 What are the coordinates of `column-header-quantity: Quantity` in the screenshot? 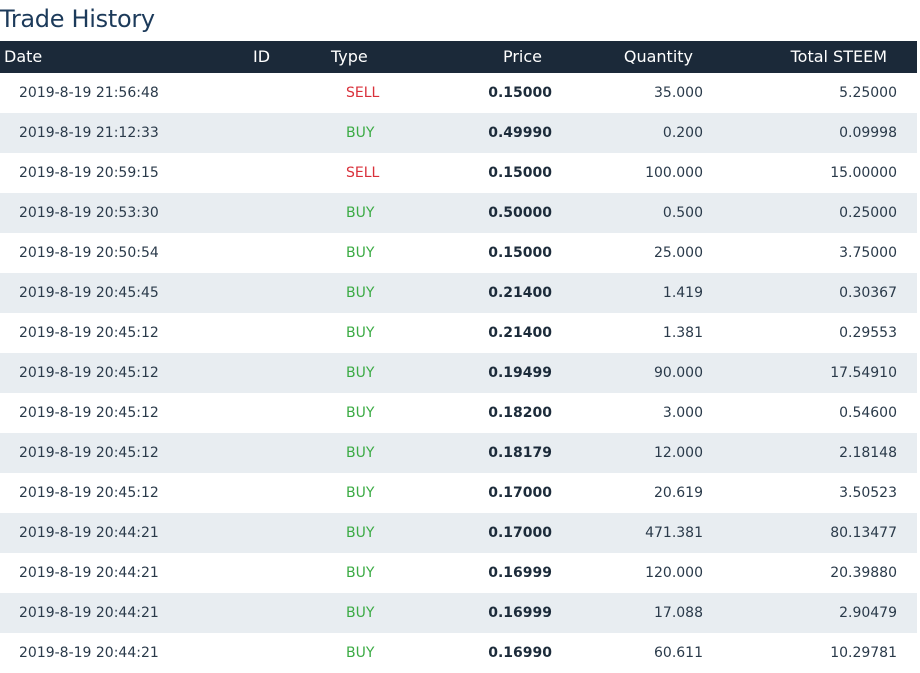 It's located at (658, 57).